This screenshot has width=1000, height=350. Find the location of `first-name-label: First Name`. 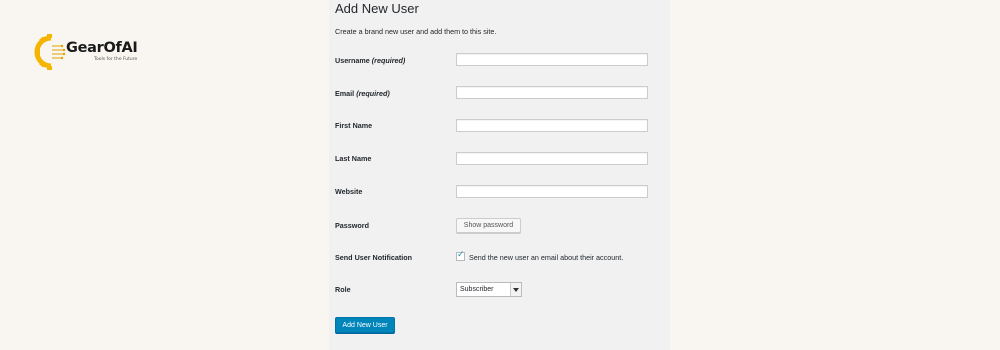

first-name-label: First Name is located at coordinates (354, 125).